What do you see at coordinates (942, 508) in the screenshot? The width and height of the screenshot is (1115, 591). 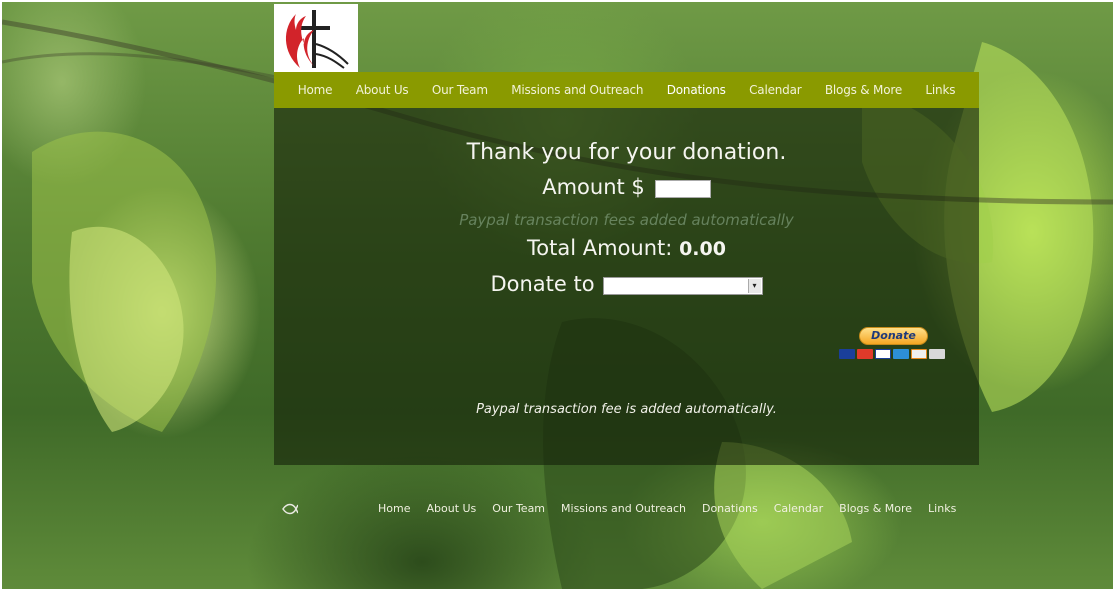 I see `footer-nav-links: Links` at bounding box center [942, 508].